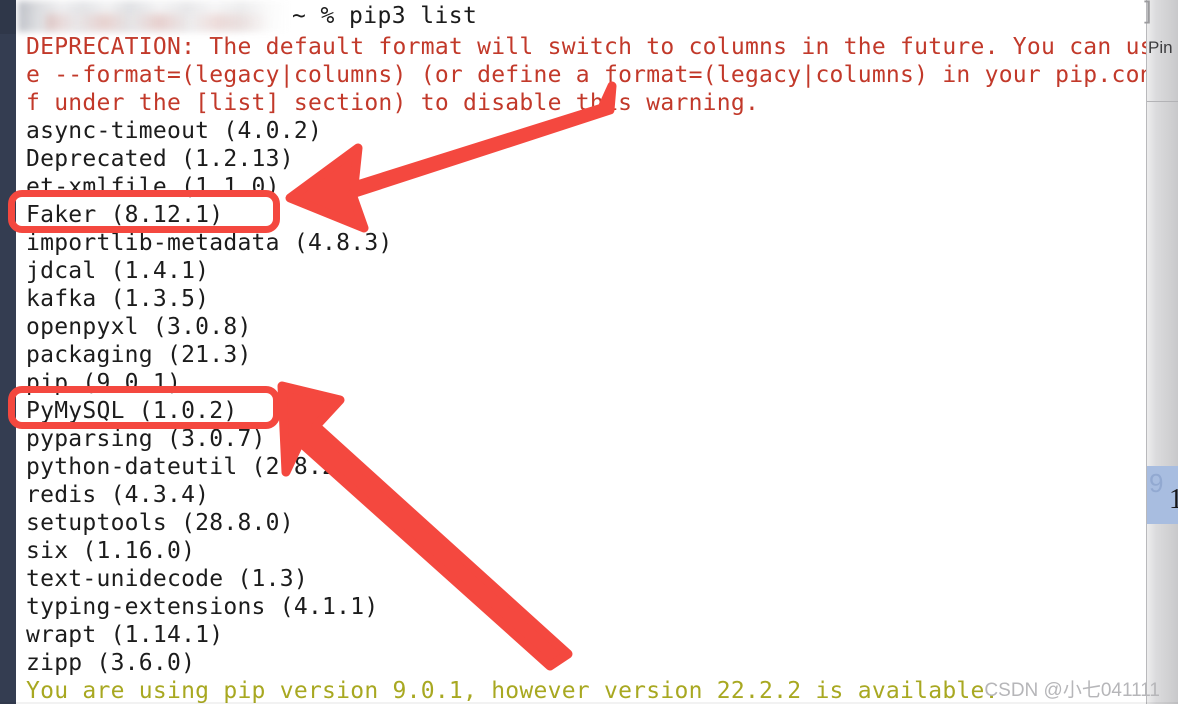  I want to click on package-line: wrapt (1.14.1), so click(125, 635).